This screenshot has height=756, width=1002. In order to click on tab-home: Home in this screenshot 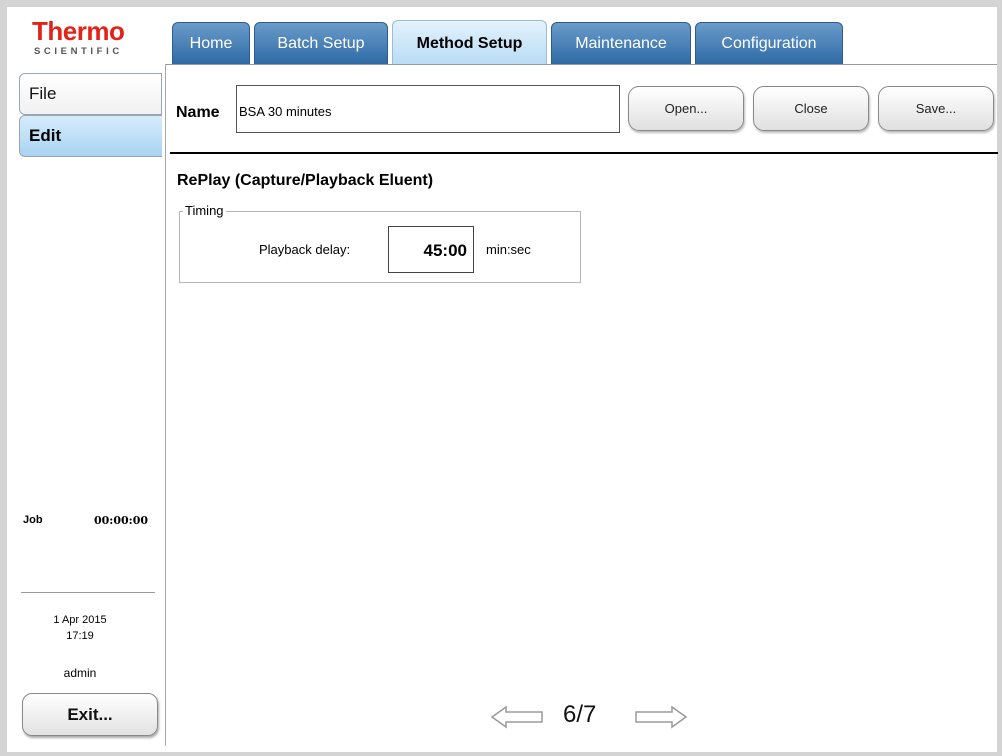, I will do `click(211, 43)`.